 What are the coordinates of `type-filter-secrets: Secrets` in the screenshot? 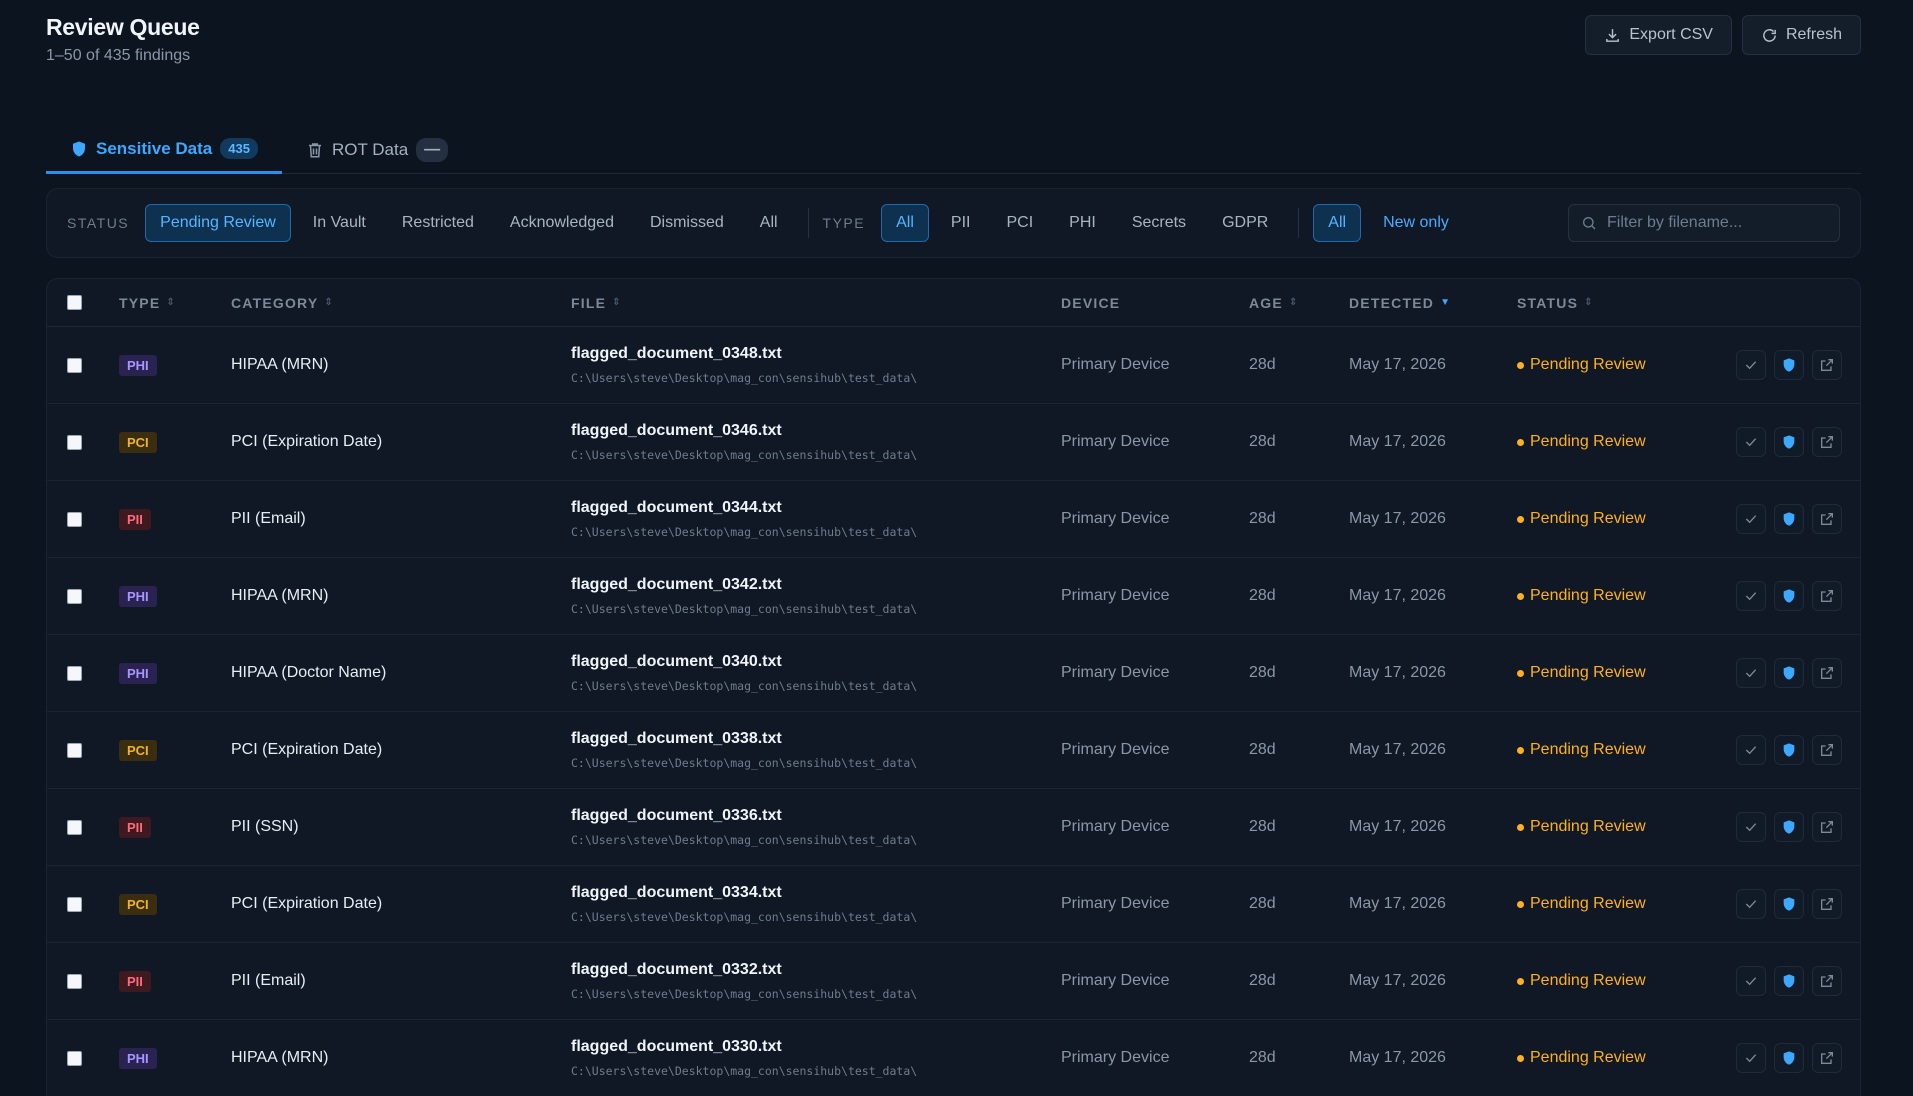 It's located at (1159, 223).